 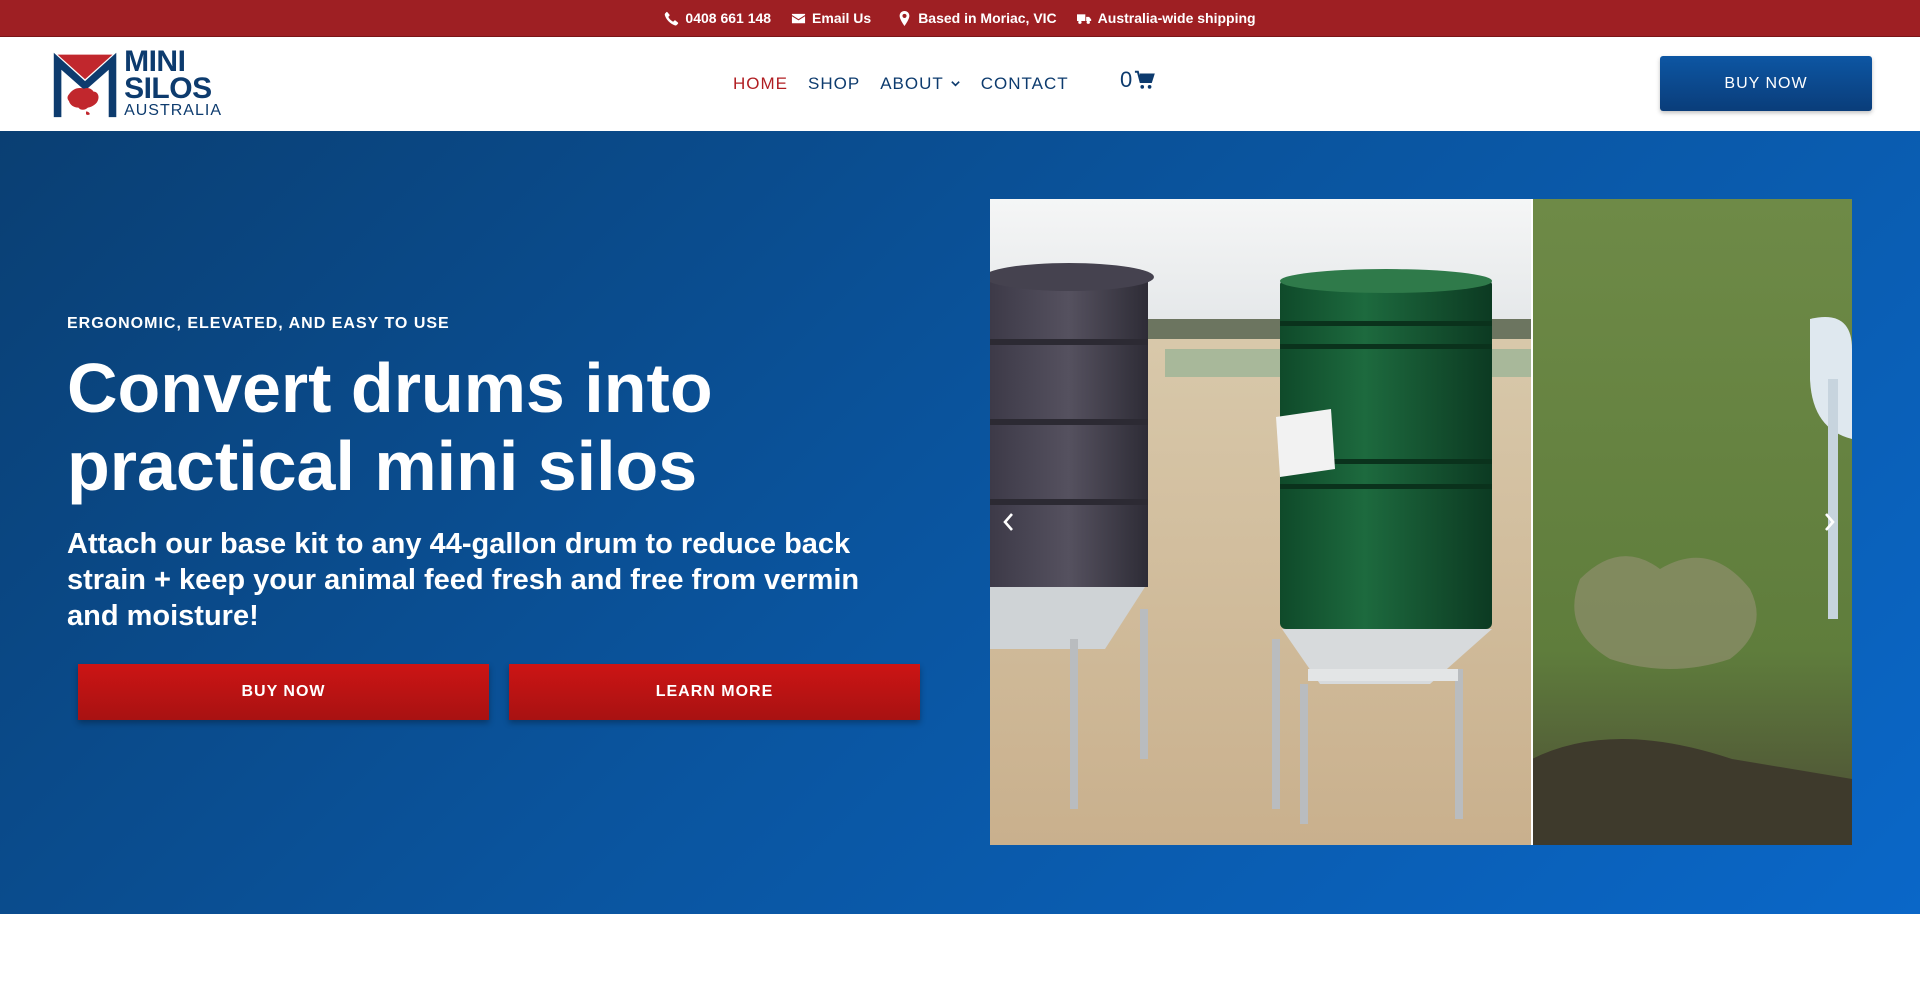 I want to click on logo-line-2: SILOS, so click(x=173, y=88).